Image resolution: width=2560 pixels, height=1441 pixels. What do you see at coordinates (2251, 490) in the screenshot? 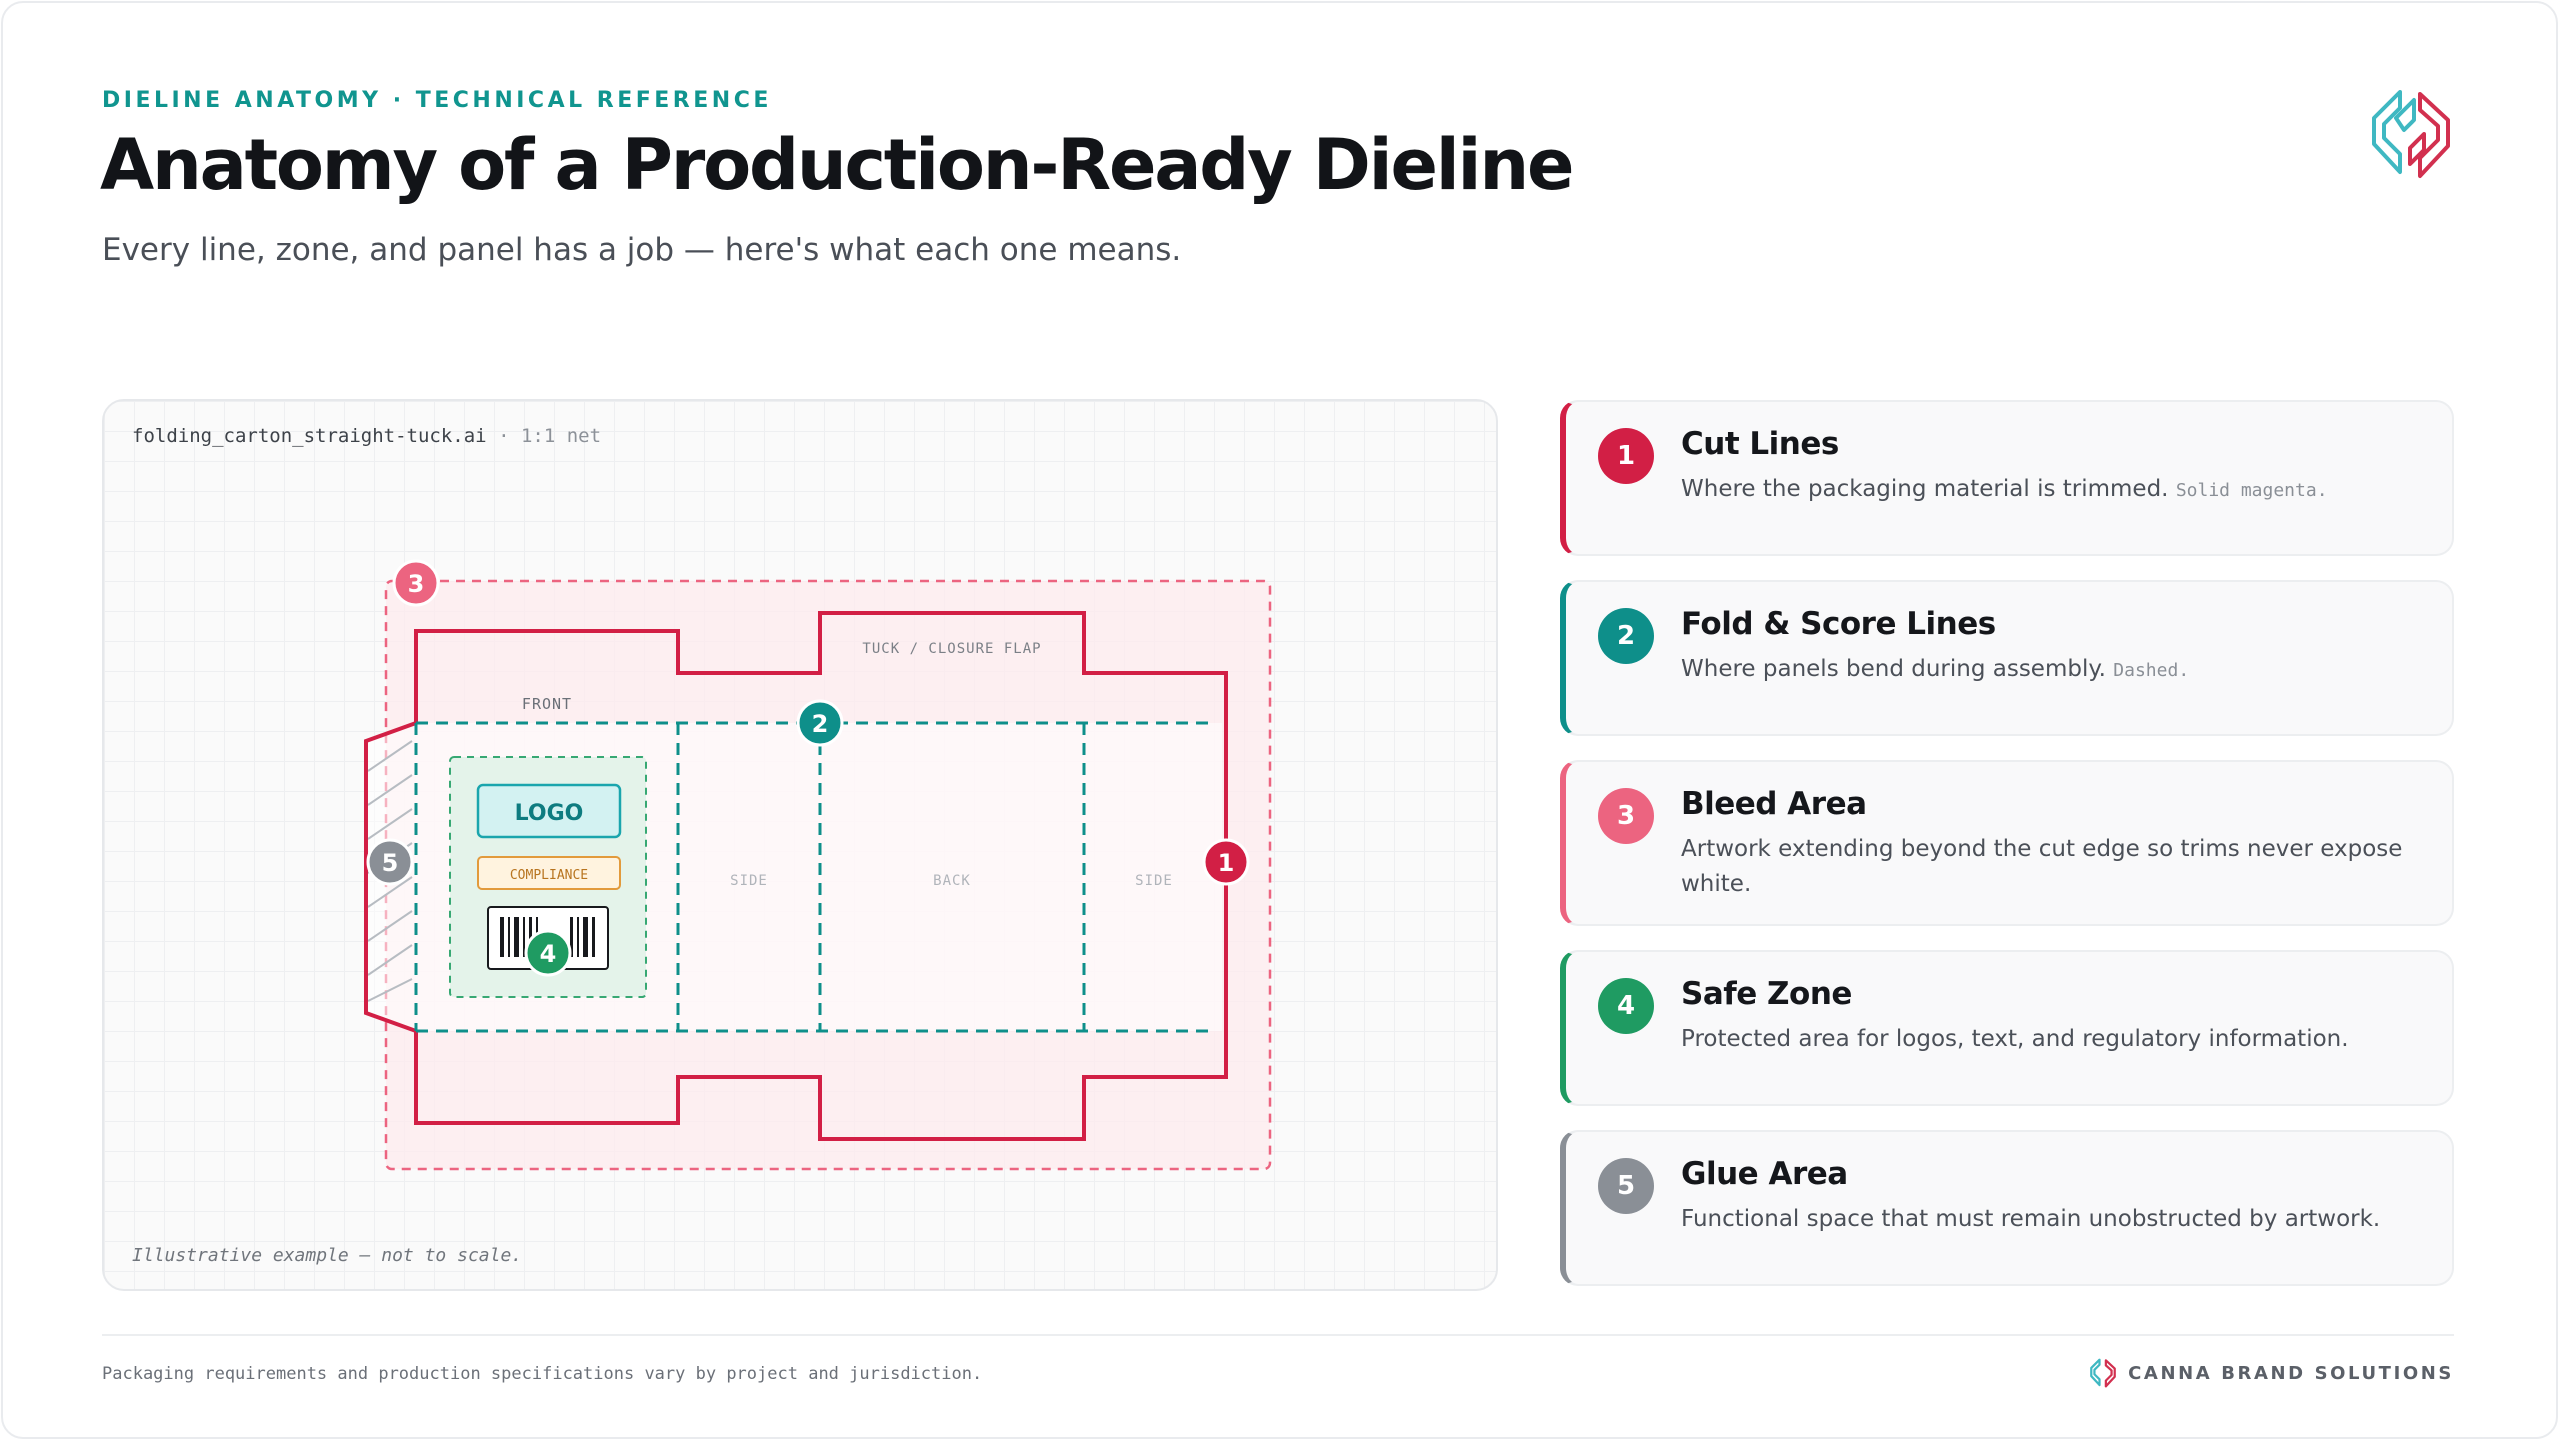
I see `legend-style-note: Solid magenta.` at bounding box center [2251, 490].